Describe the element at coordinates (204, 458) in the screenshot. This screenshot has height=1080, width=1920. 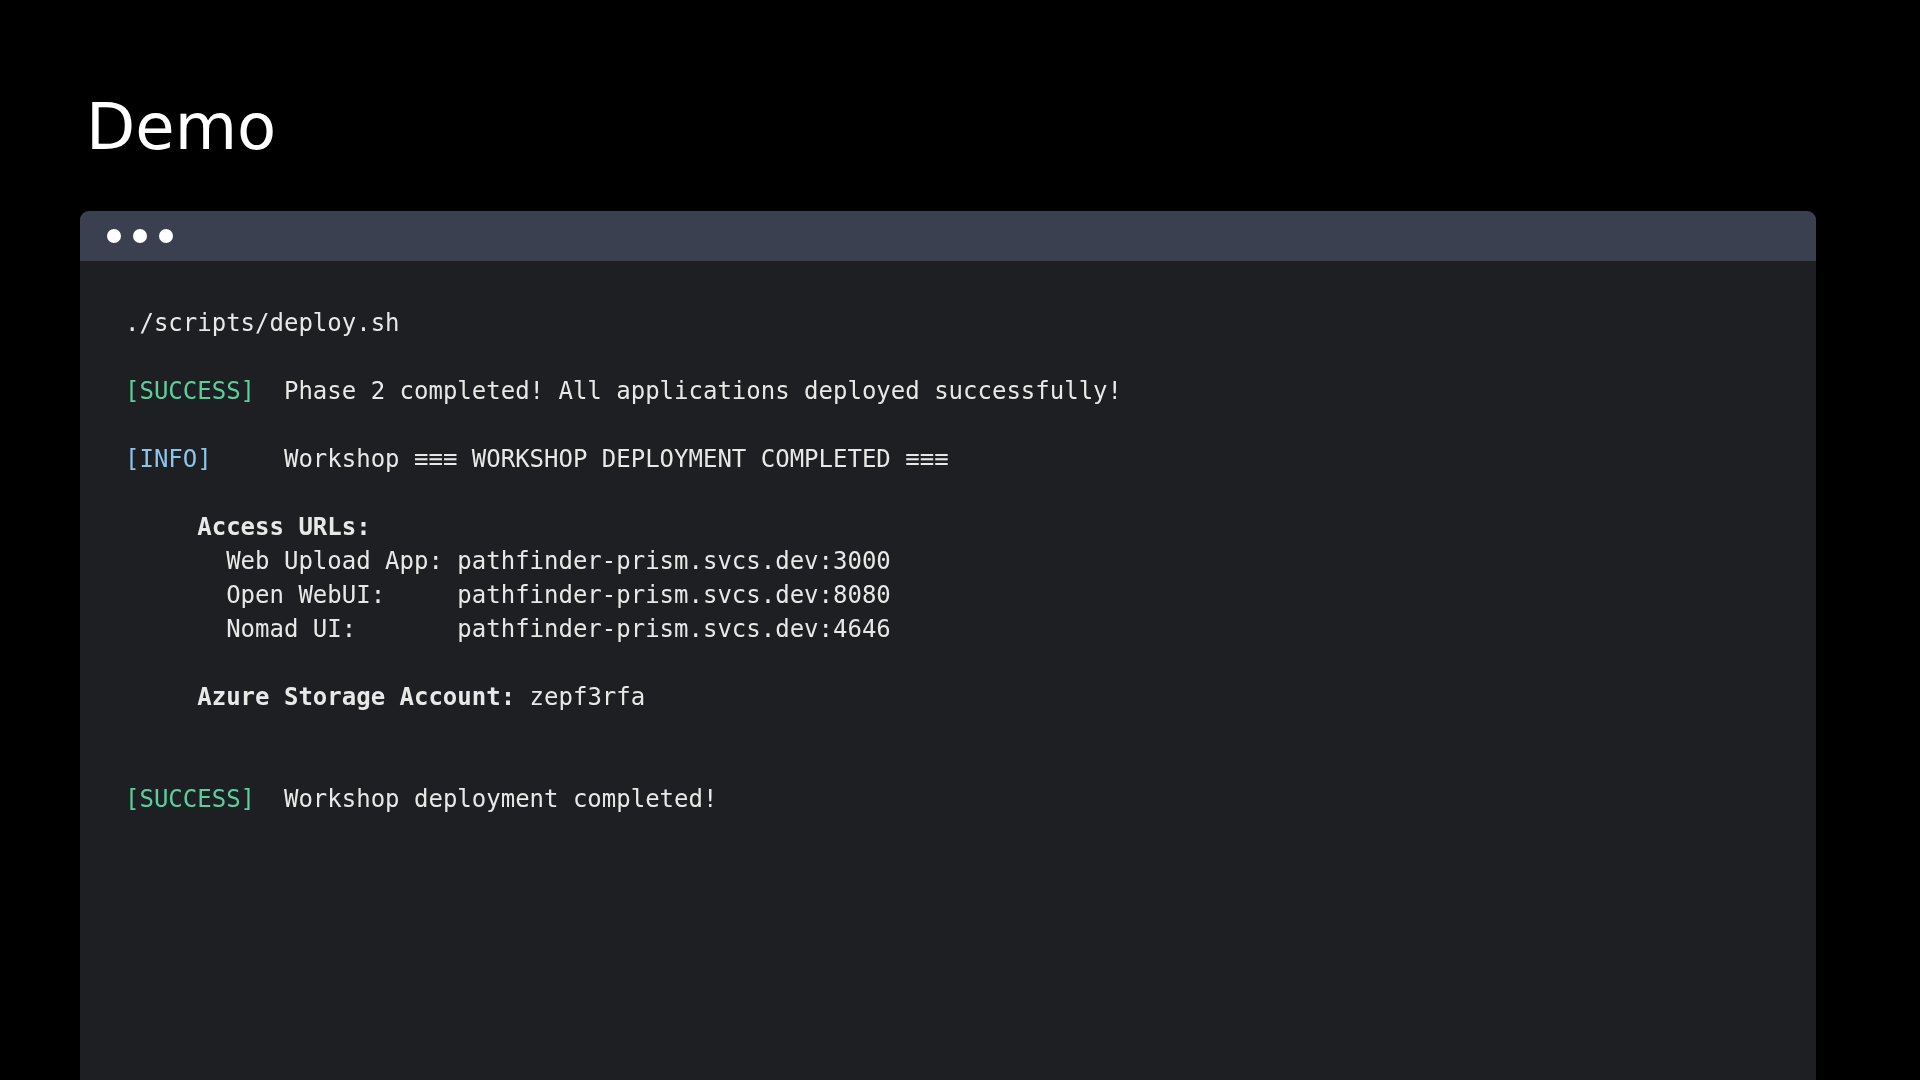
I see `log-level-tag: [INFO]` at that location.